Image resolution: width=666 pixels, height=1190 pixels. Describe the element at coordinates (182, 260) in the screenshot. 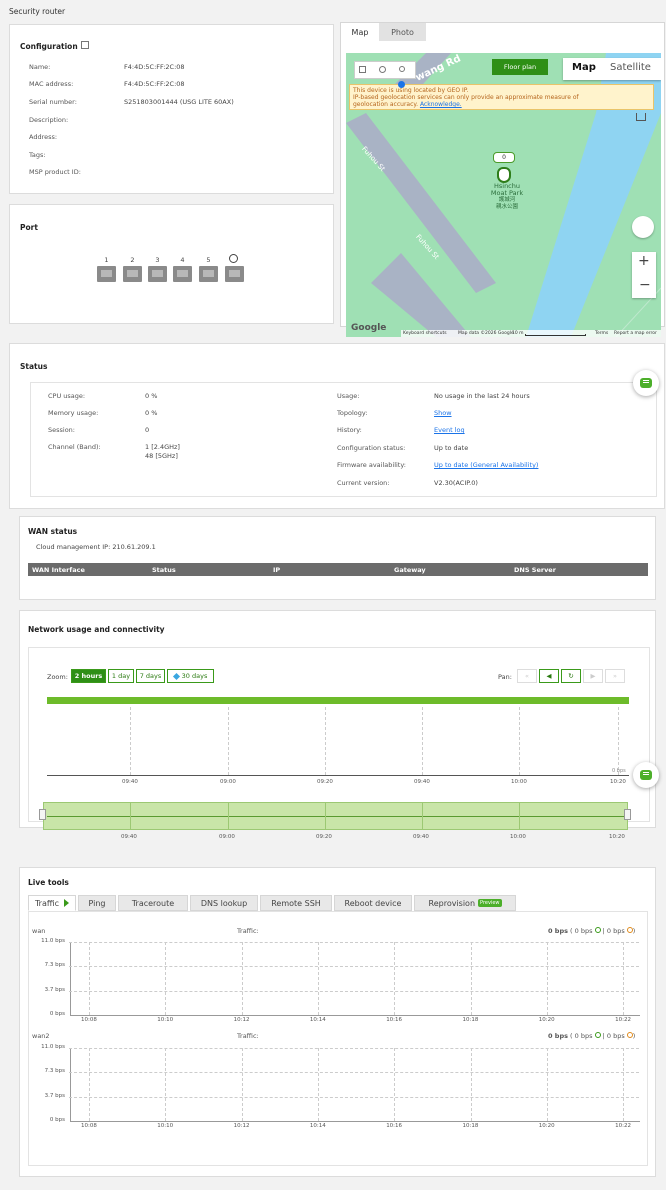

I see `port-number: 4` at that location.